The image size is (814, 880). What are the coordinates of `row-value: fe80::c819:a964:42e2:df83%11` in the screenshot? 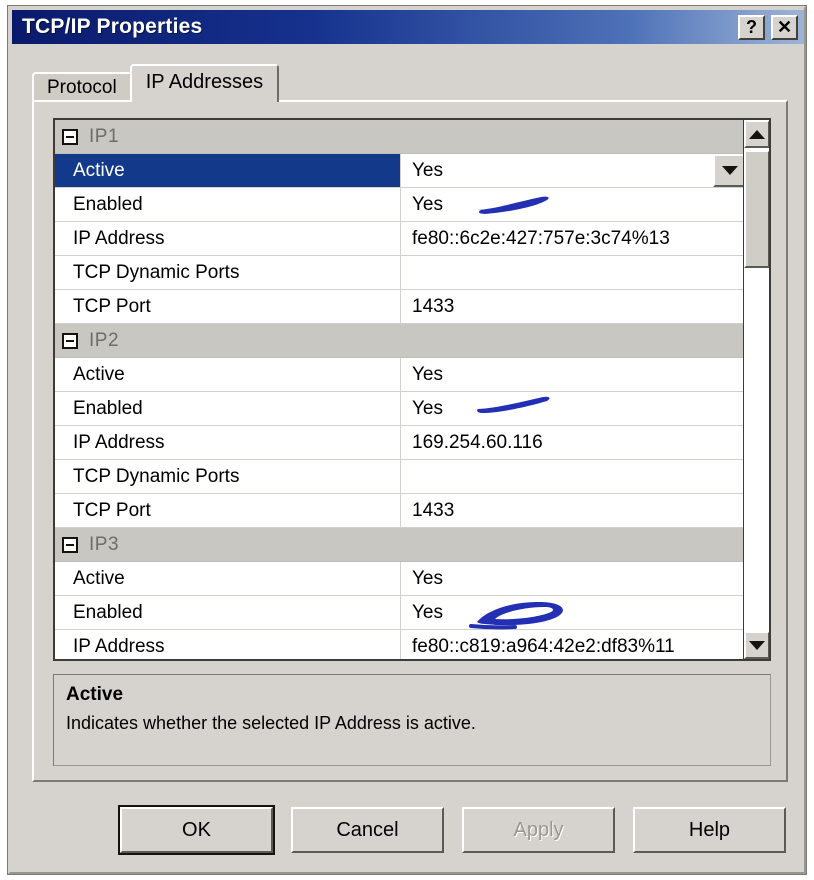 It's located at (543, 646).